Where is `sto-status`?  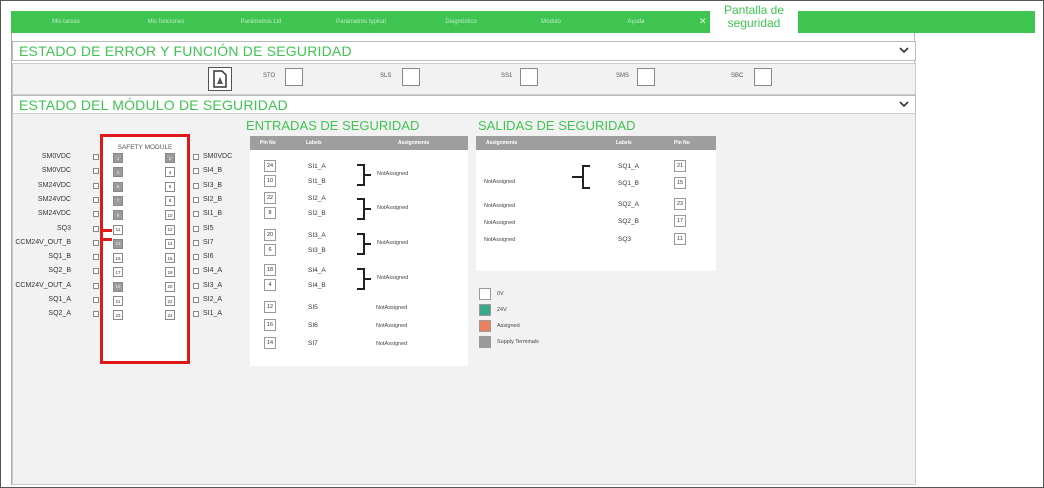
sto-status is located at coordinates (294, 77).